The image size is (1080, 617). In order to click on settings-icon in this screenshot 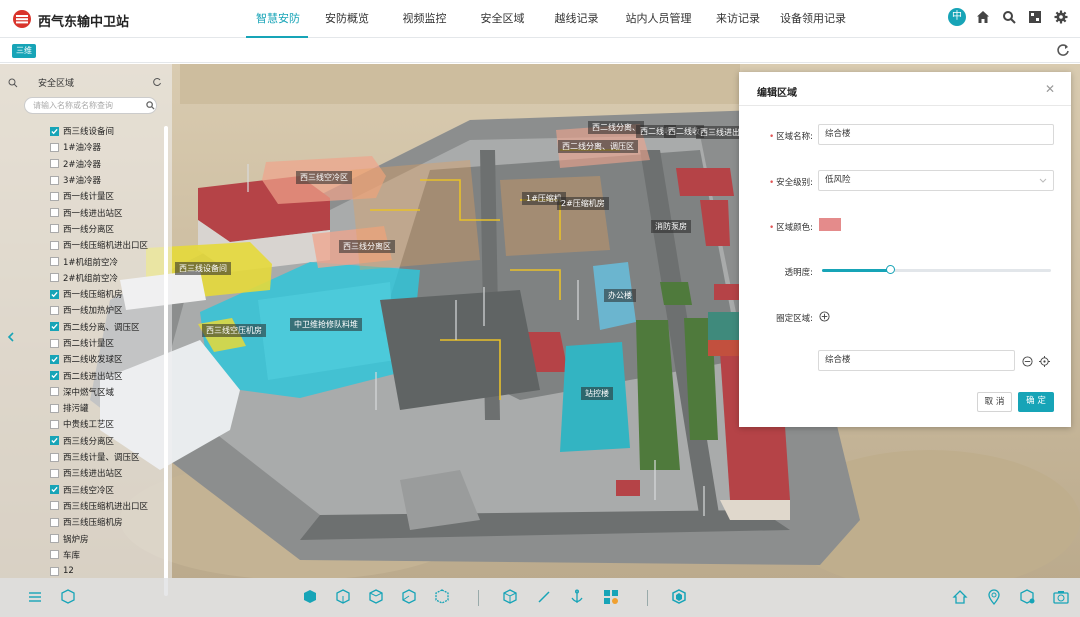, I will do `click(1061, 17)`.